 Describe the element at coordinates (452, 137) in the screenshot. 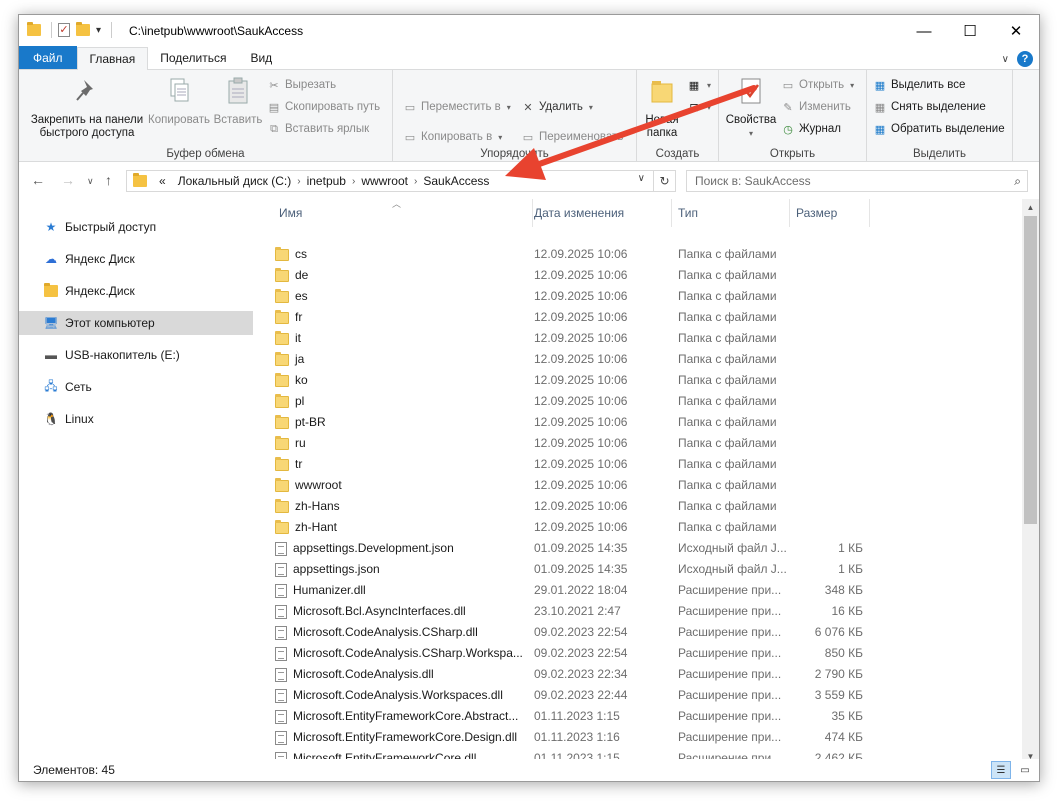

I see `copy-to-button: ▭ Копировать в ▾` at that location.